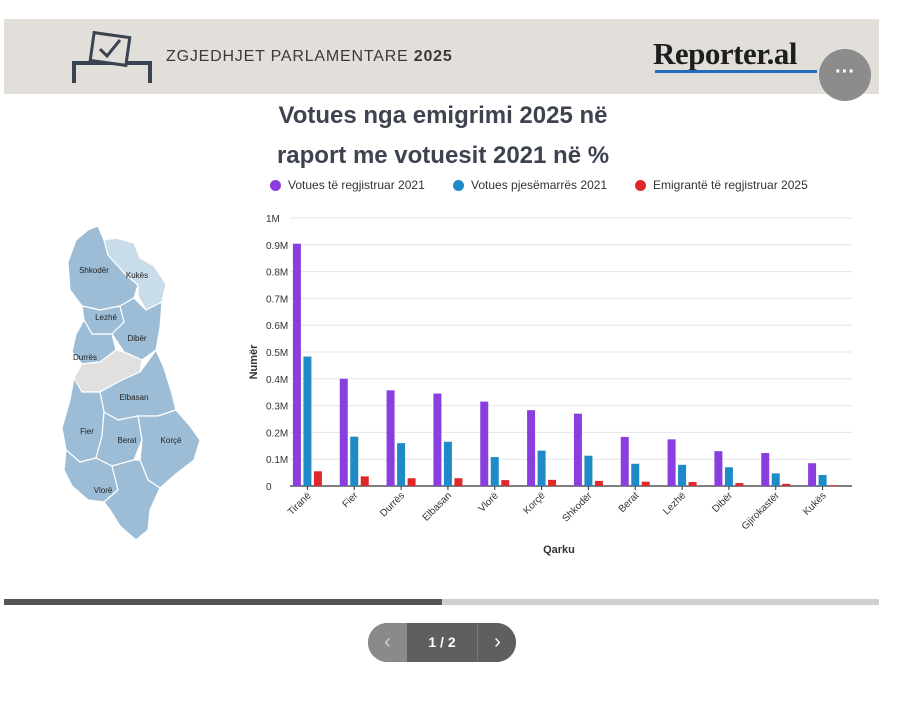 The width and height of the screenshot is (900, 714). I want to click on x-tick-label: Dibër, so click(722, 502).